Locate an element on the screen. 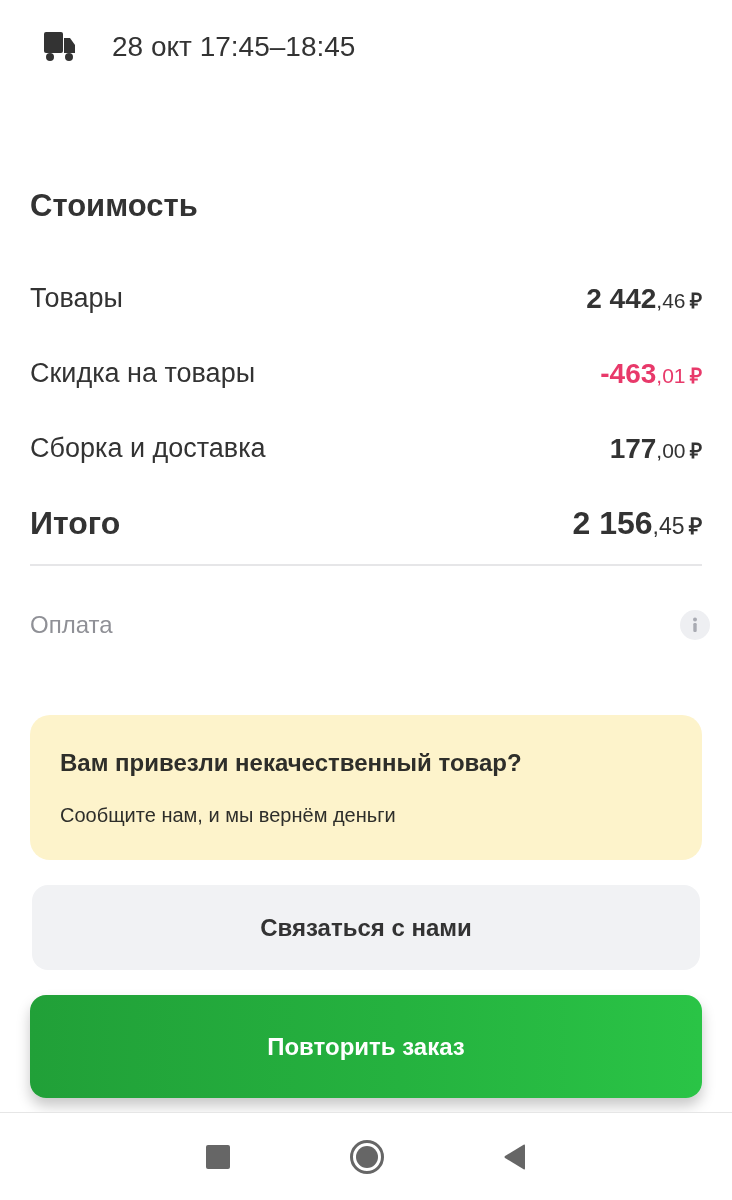 Image resolution: width=732 pixels, height=1200 pixels. price-label: Сборка и доставка is located at coordinates (148, 448).